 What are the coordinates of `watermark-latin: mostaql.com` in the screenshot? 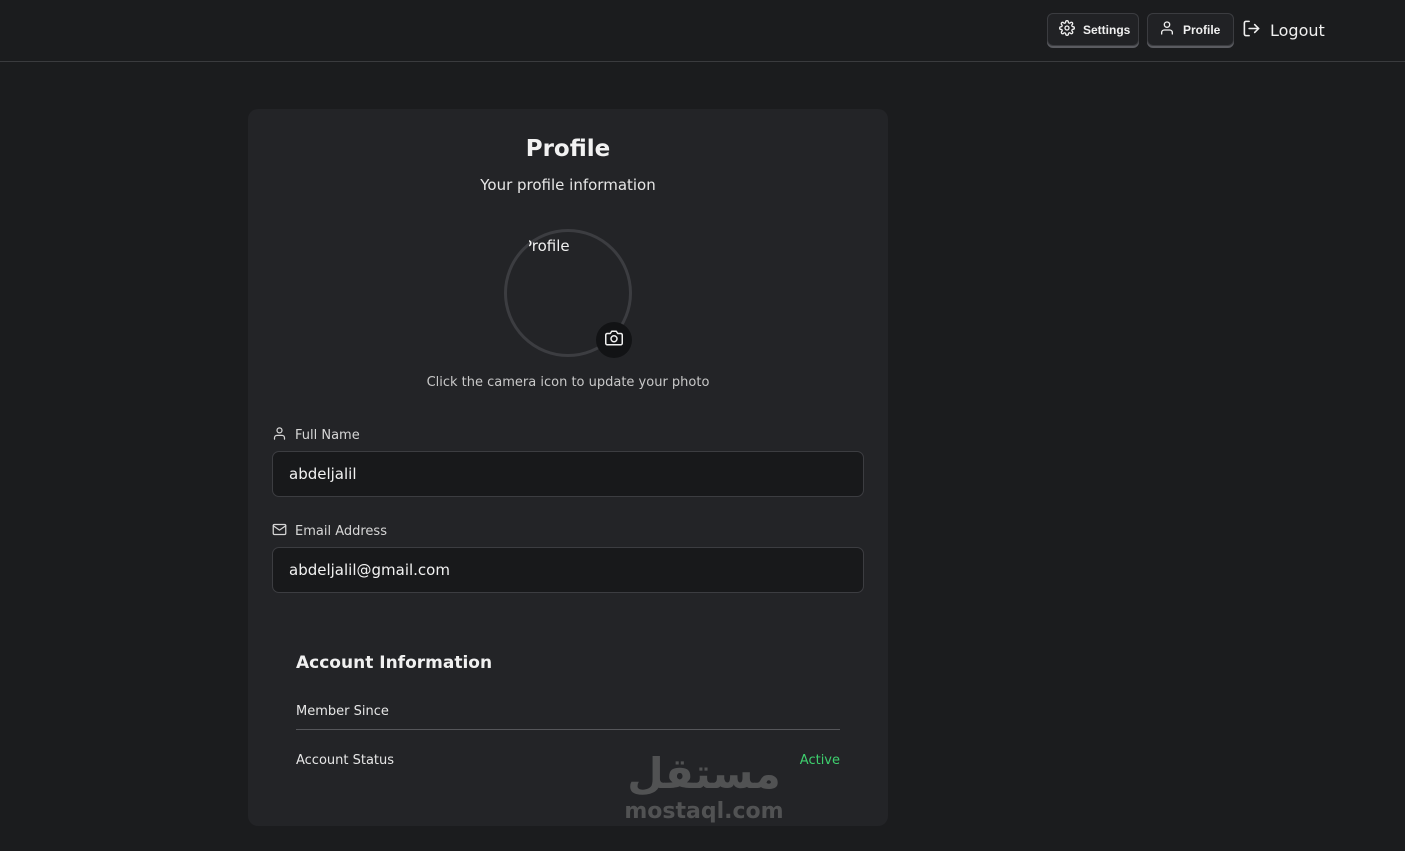 It's located at (704, 811).